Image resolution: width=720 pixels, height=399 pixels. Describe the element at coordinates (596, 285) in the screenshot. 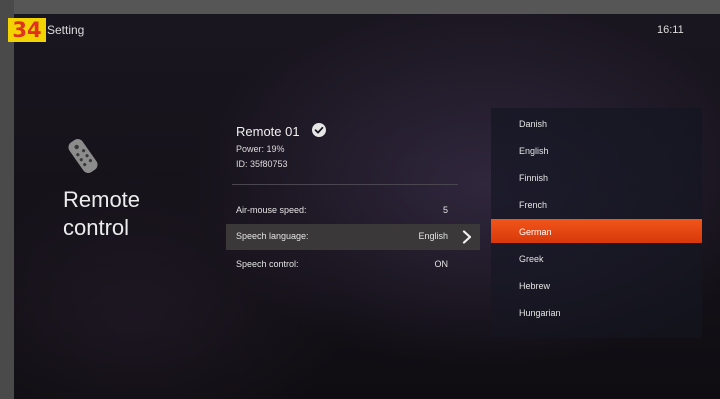

I see `language-option-hebrew: Hebrew` at that location.